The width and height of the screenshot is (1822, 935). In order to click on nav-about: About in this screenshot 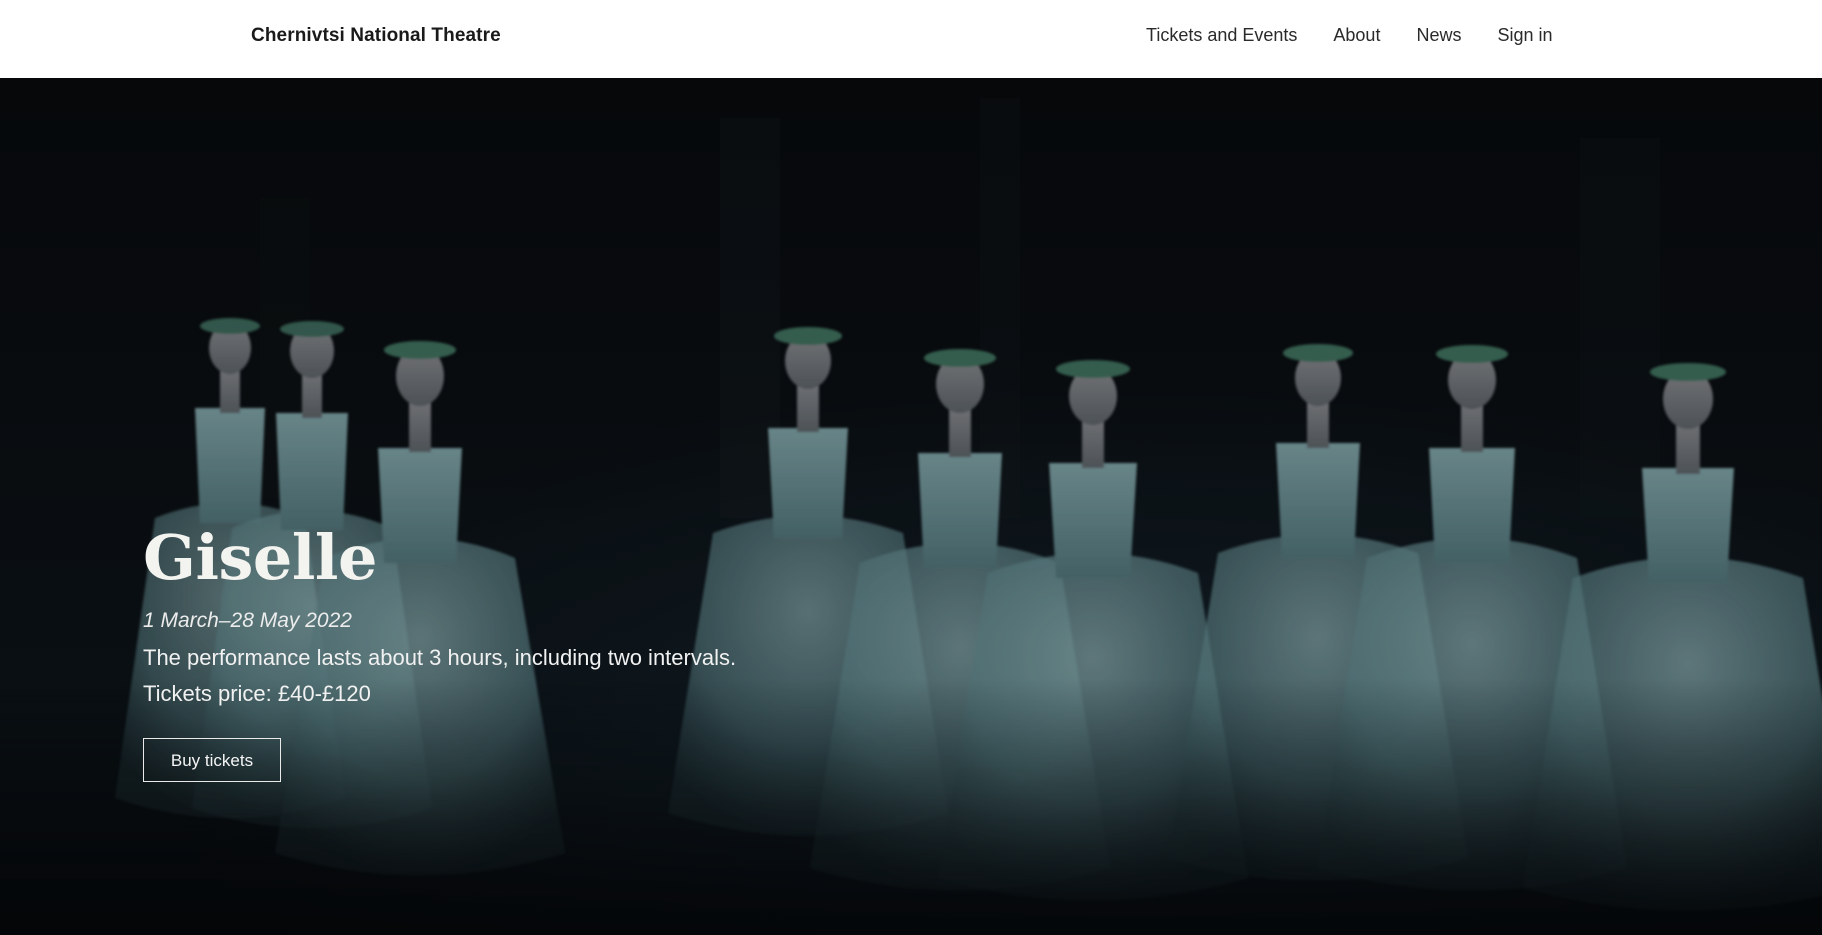, I will do `click(1356, 38)`.